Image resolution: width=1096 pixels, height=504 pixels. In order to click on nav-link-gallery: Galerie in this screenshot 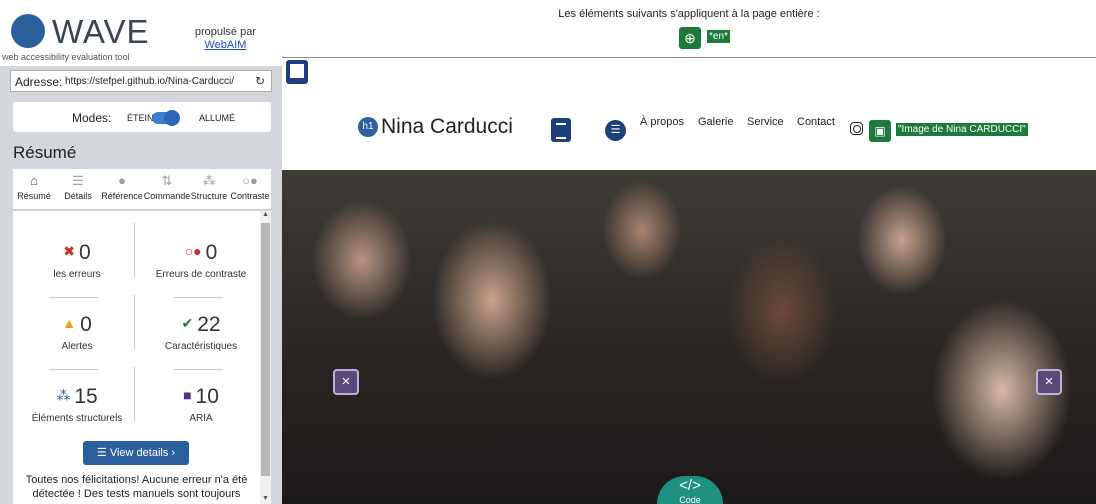, I will do `click(715, 122)`.